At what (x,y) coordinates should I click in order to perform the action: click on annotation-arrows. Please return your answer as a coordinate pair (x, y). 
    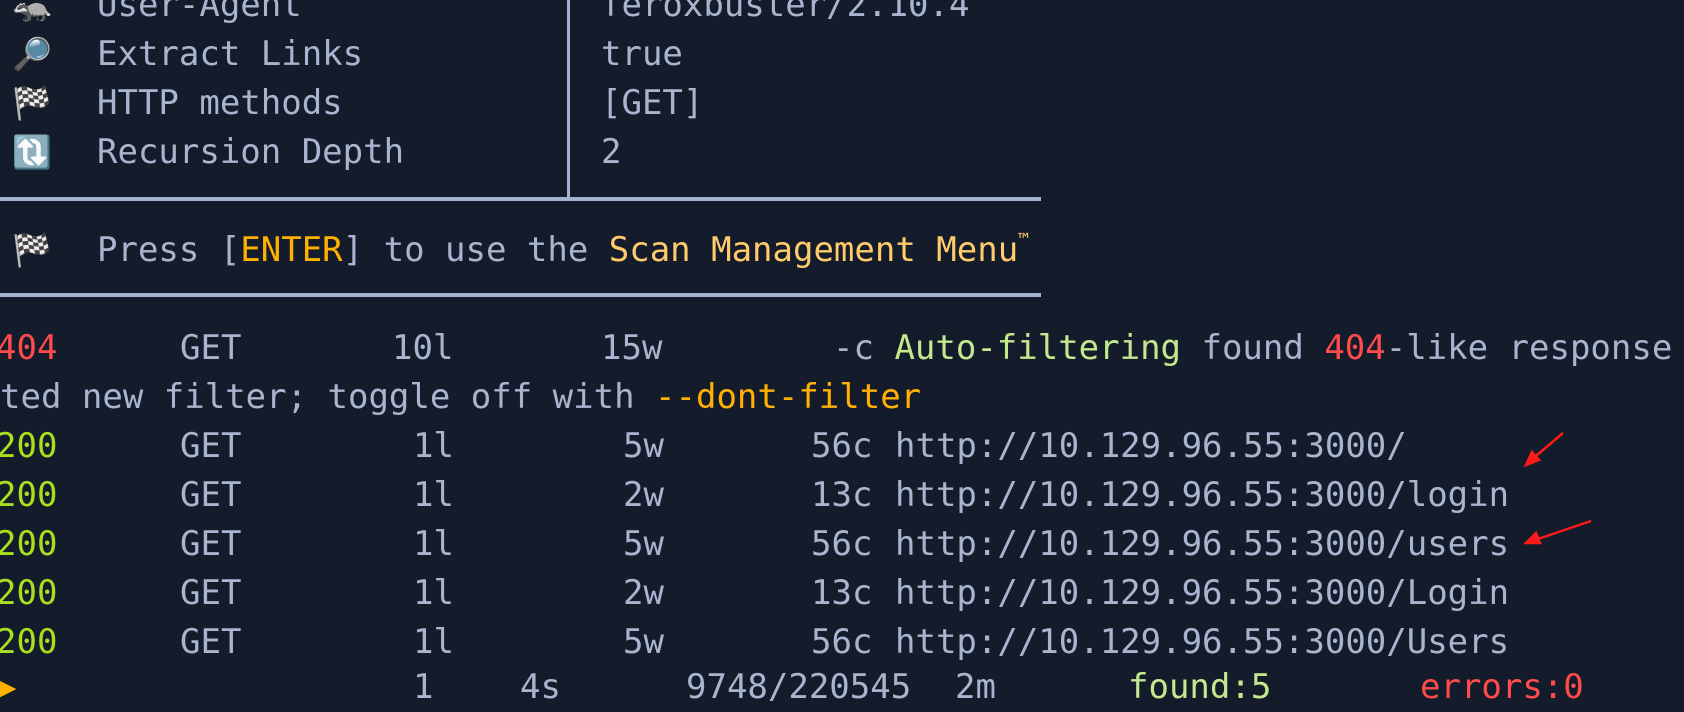
    Looking at the image, I should click on (1557, 488).